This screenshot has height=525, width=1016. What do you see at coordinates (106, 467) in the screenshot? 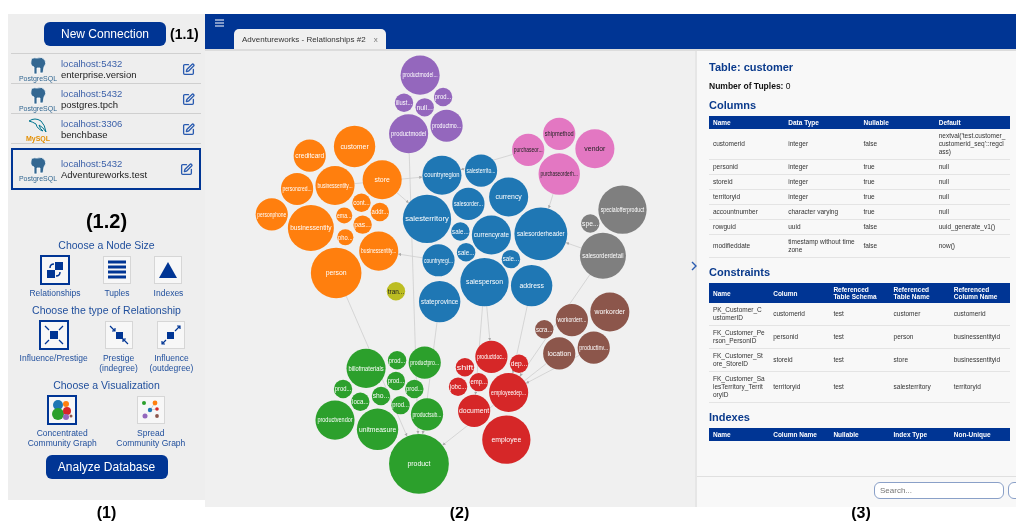
I see `analyze-database-button: Analyze Database` at bounding box center [106, 467].